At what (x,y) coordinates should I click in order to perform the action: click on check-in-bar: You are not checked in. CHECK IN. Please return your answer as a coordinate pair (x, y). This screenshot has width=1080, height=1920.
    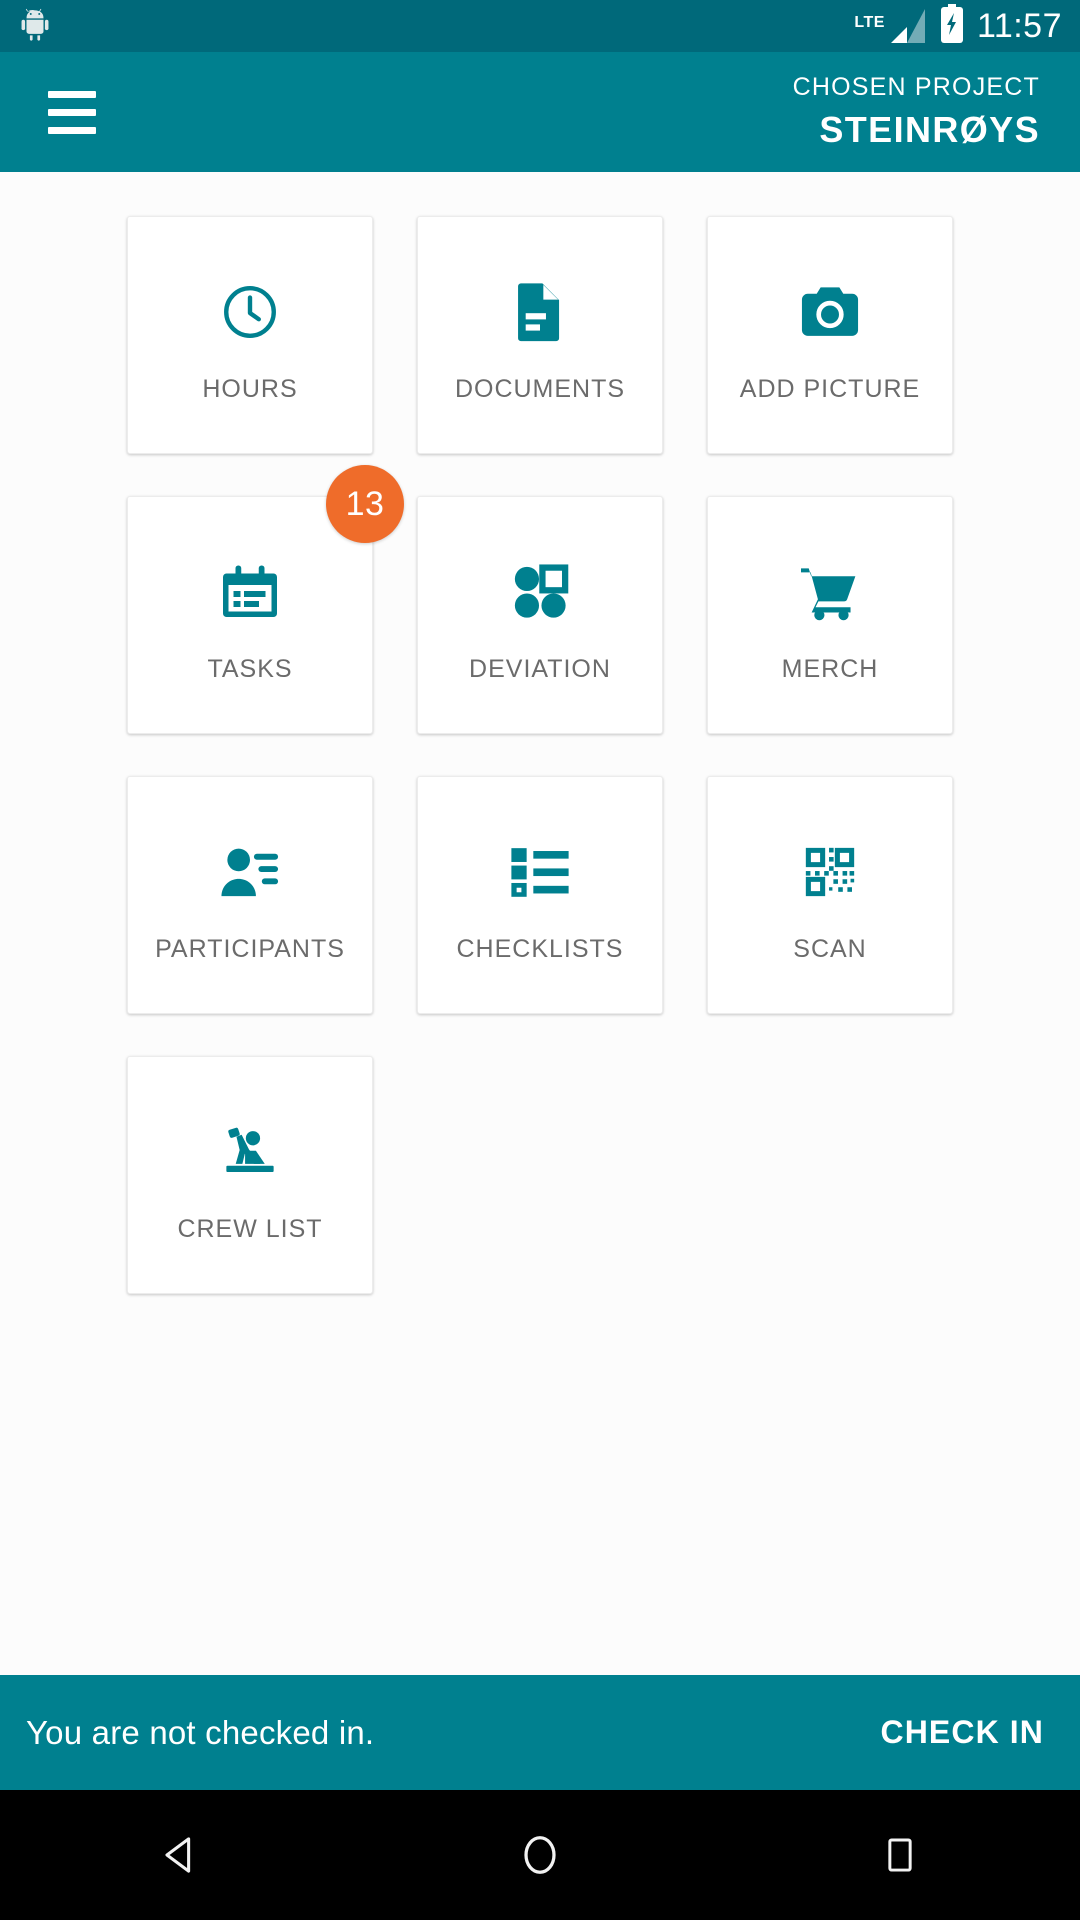
    Looking at the image, I should click on (540, 1732).